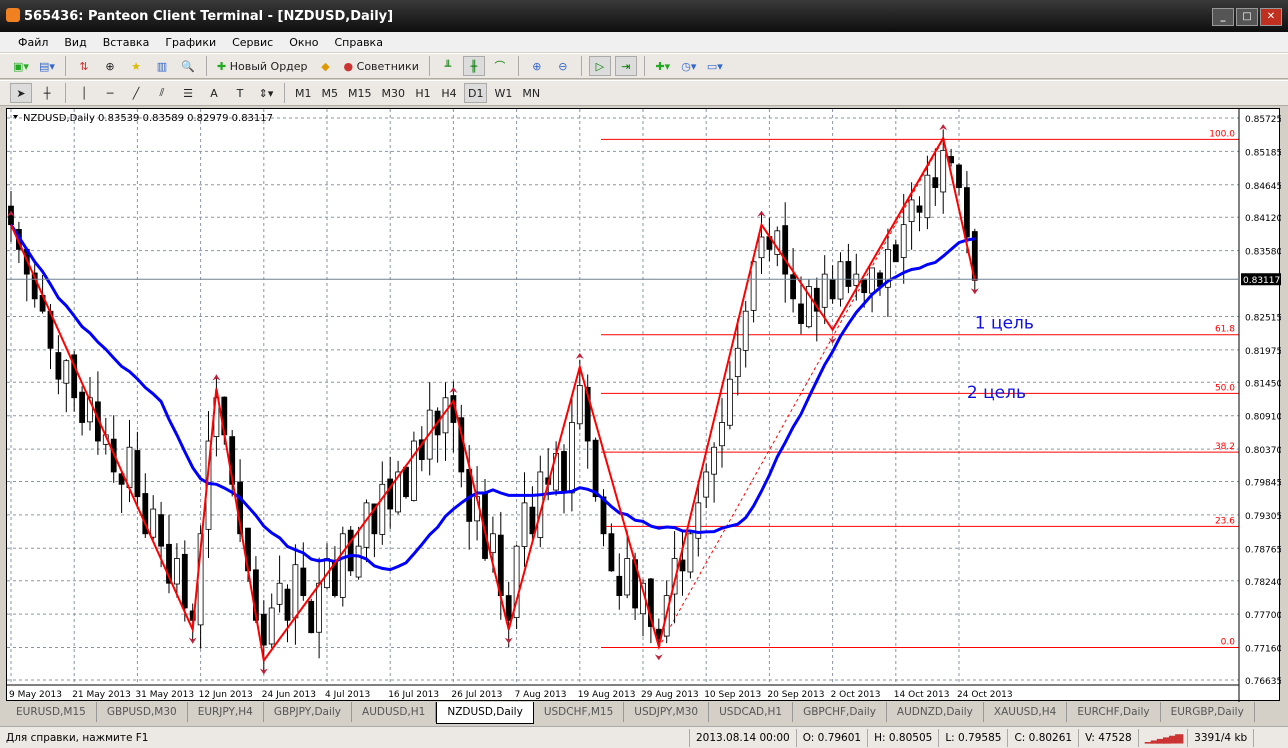  What do you see at coordinates (1263, 583) in the screenshot?
I see `price-tick-label: 0.78240` at bounding box center [1263, 583].